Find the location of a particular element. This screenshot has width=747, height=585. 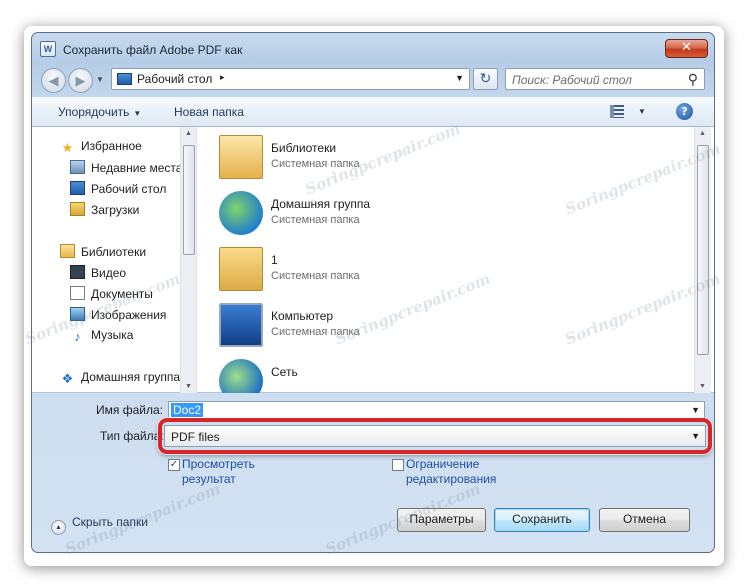

nav-item-label: Музыка is located at coordinates (112, 335).